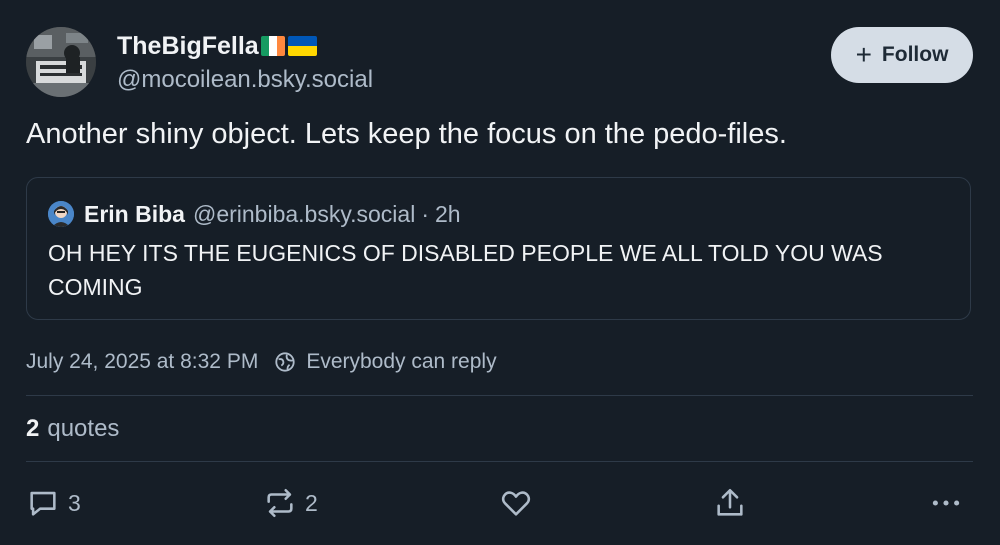  I want to click on more-options-button, so click(946, 503).